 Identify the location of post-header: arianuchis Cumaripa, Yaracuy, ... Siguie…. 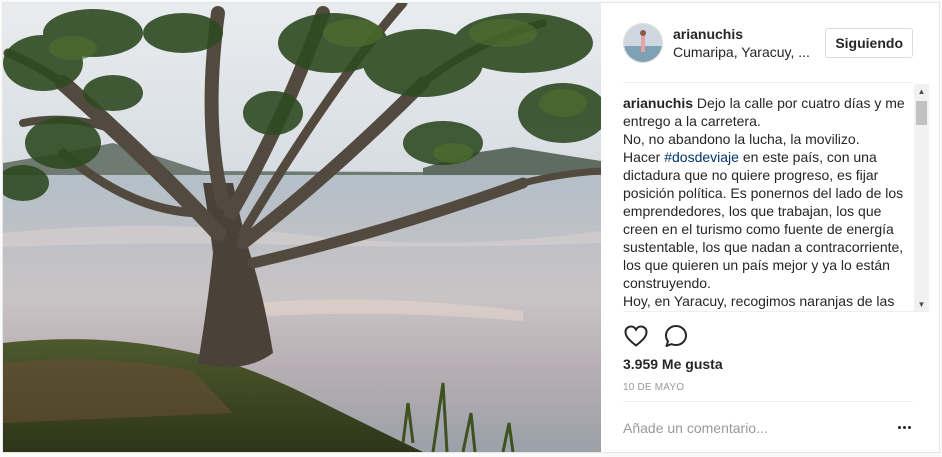
(768, 43).